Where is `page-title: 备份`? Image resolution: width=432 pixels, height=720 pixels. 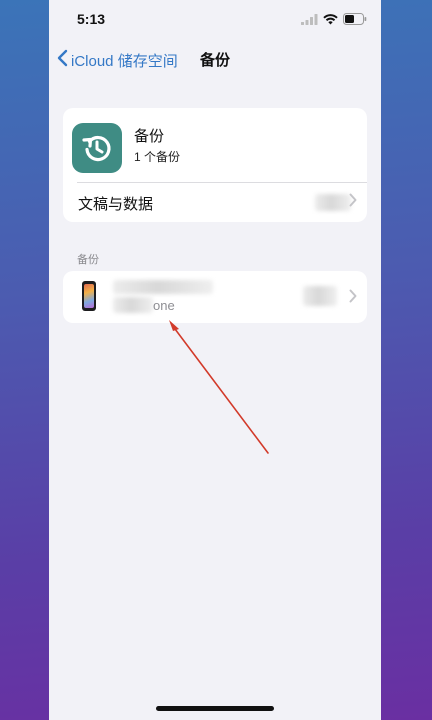
page-title: 备份 is located at coordinates (215, 60).